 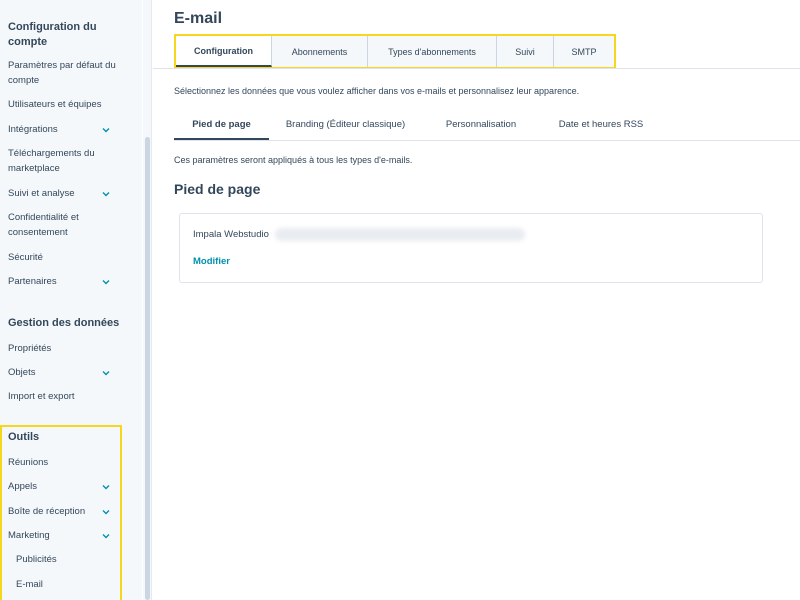 I want to click on tools-highlight-frame, so click(x=61, y=512).